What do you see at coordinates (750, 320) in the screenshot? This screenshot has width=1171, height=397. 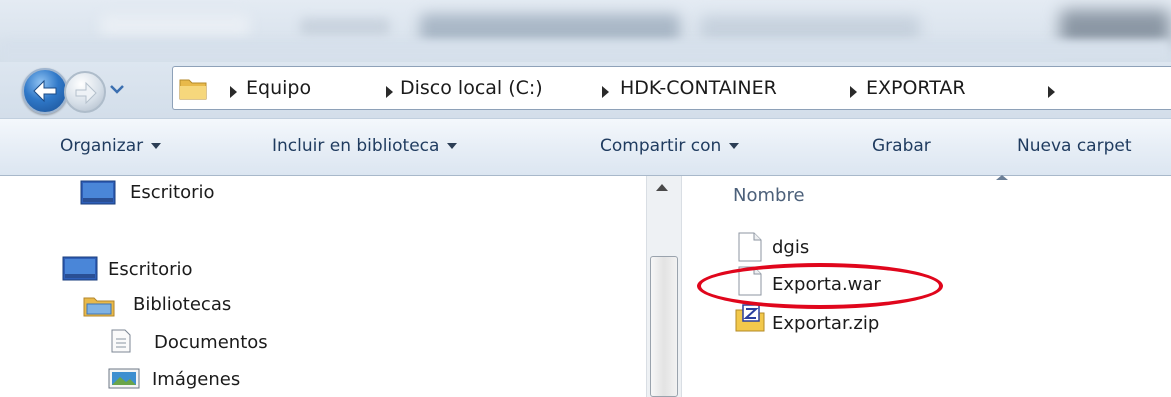 I see `zip-file-icon` at bounding box center [750, 320].